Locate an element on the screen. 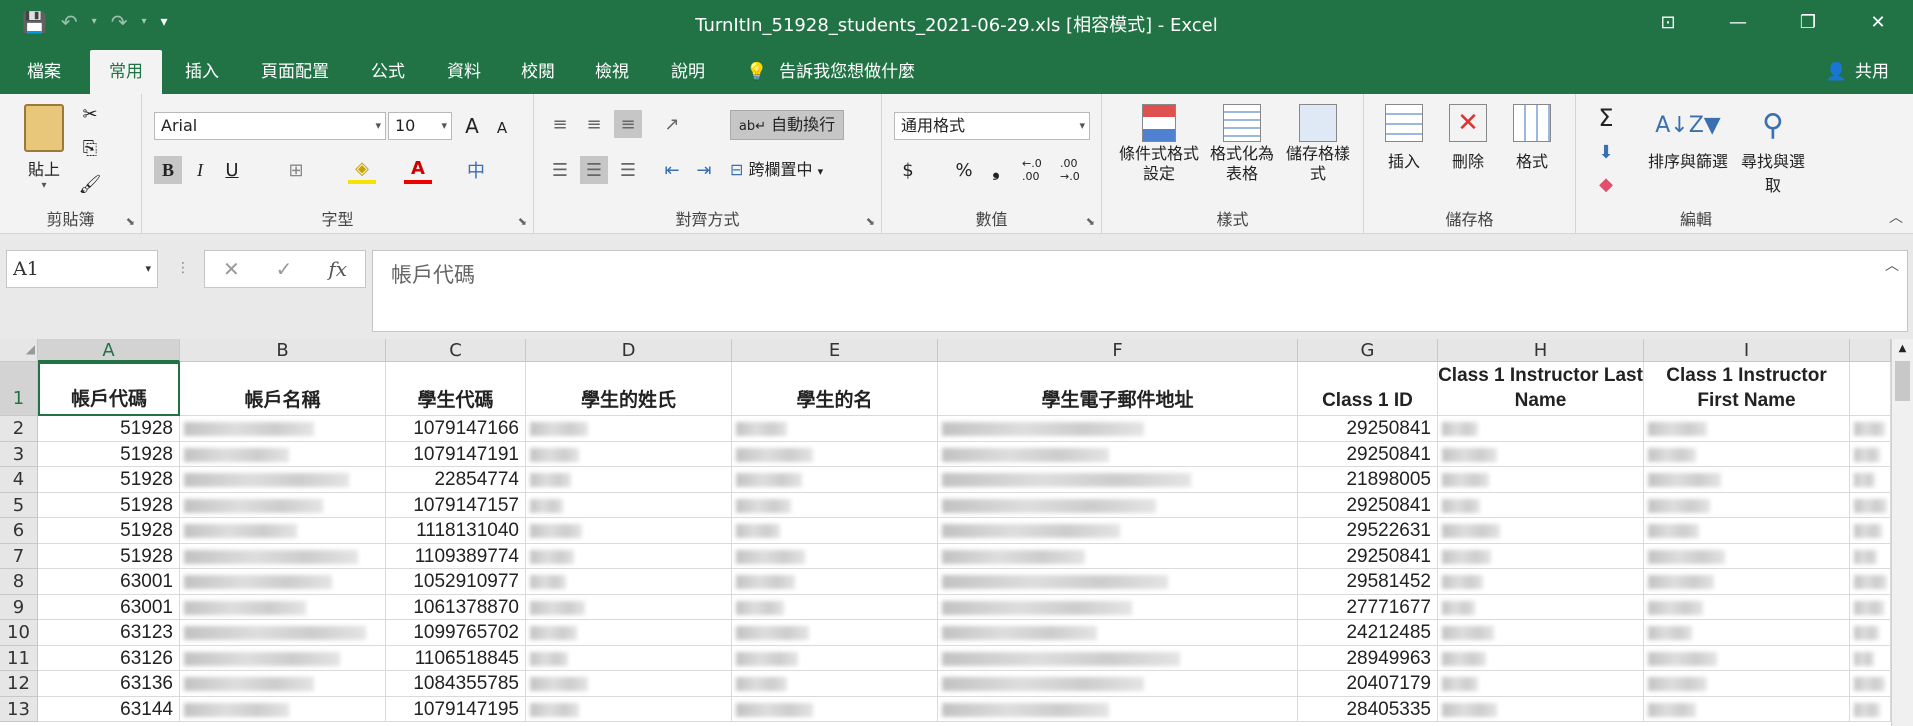 The width and height of the screenshot is (1913, 726). cut-icon: ✂ is located at coordinates (90, 114).